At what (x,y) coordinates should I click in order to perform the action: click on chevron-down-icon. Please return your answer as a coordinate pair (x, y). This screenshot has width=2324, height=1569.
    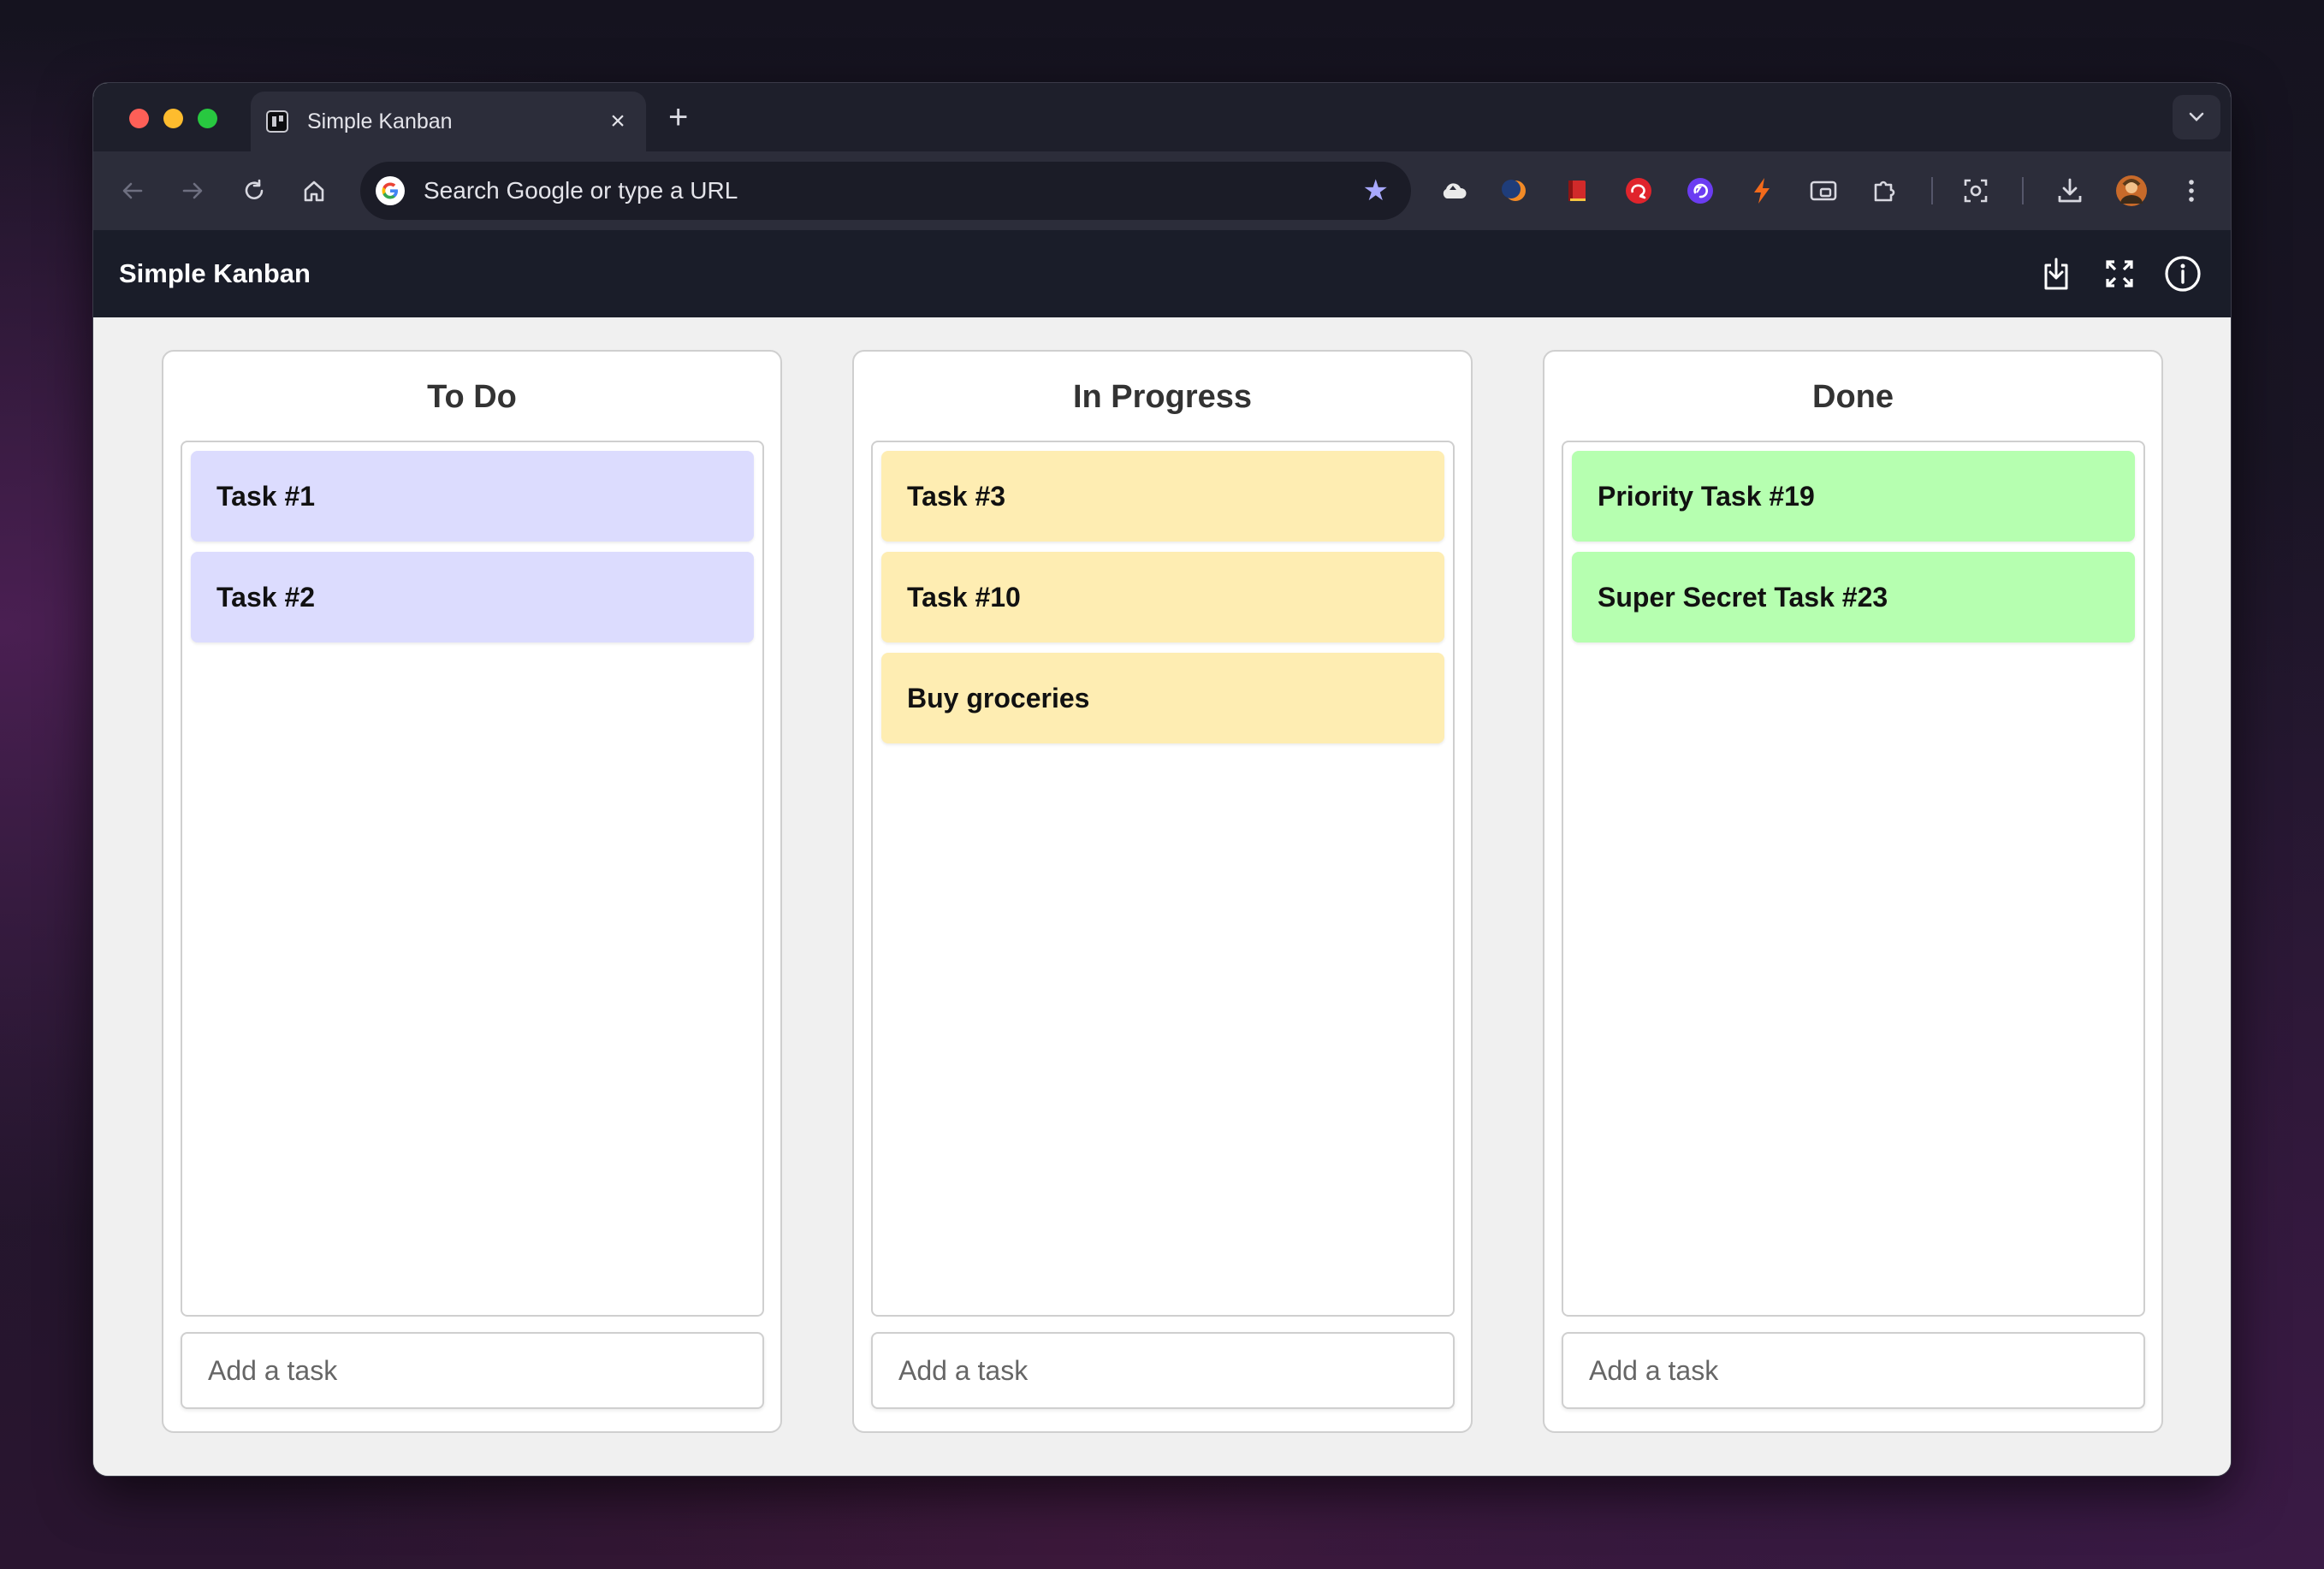
    Looking at the image, I should click on (2196, 117).